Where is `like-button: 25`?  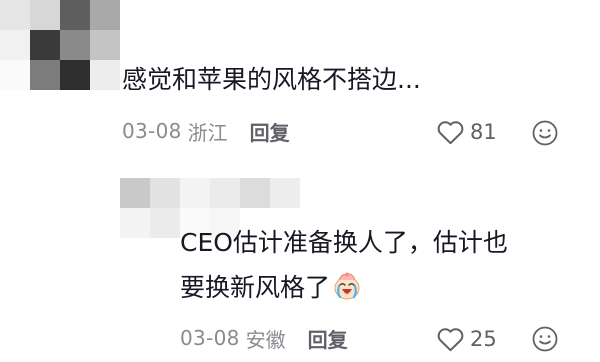 like-button: 25 is located at coordinates (467, 339).